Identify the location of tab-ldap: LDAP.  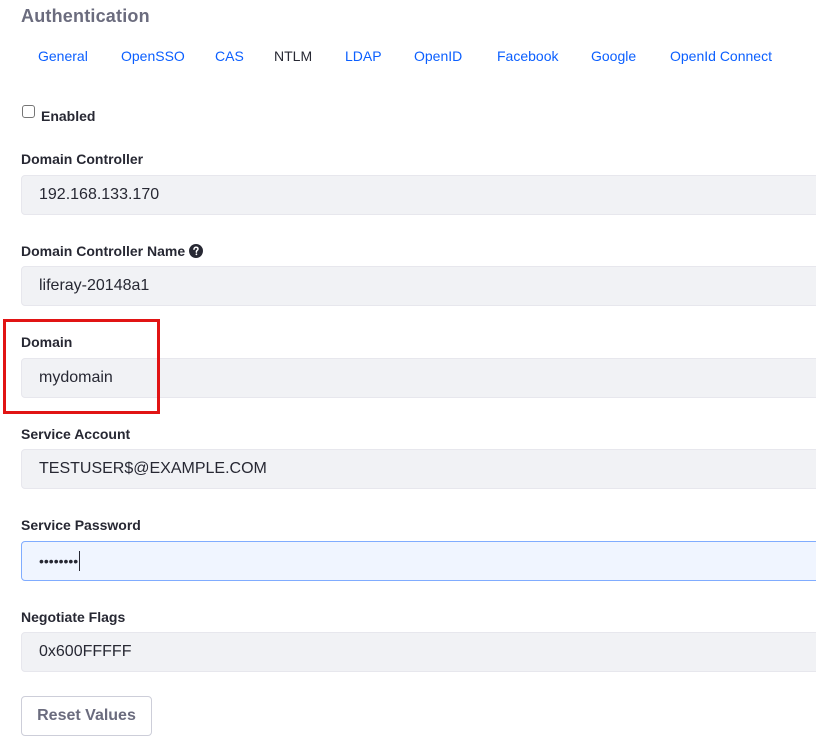
(363, 56).